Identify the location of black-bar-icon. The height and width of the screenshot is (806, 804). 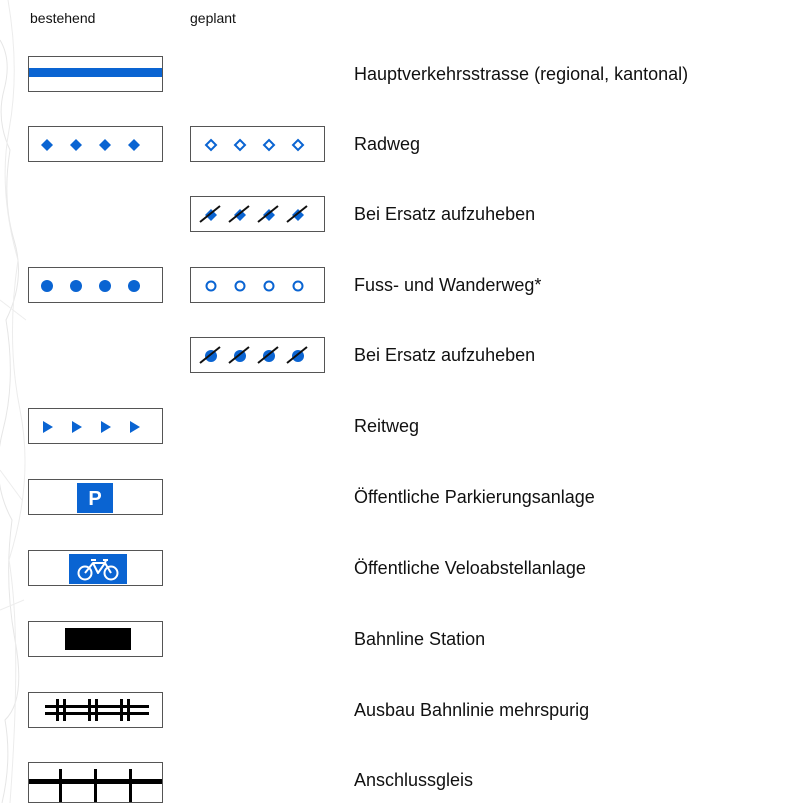
(98, 639).